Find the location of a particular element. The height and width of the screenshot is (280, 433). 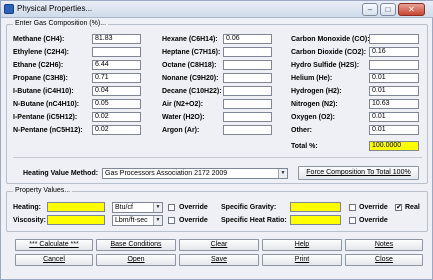

real-checkbox: ✔ is located at coordinates (398, 207).